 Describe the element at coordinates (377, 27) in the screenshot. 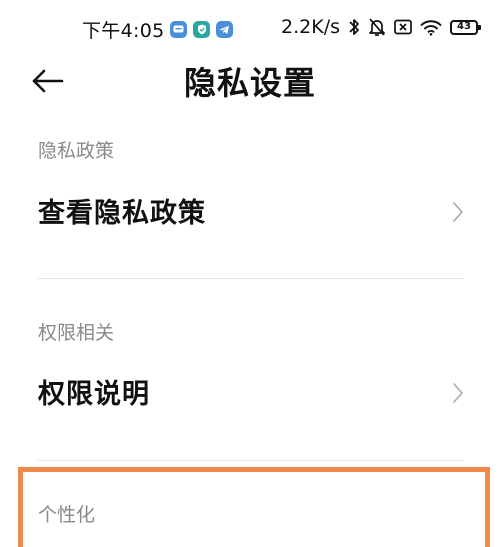

I see `muted-bell-icon` at that location.